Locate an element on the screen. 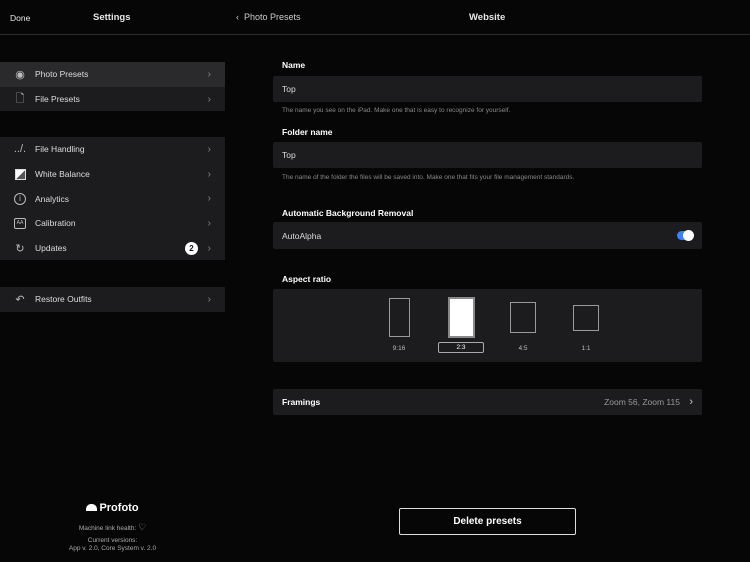 The width and height of the screenshot is (750, 562). machine-health-label: Machine link health: is located at coordinates (107, 528).